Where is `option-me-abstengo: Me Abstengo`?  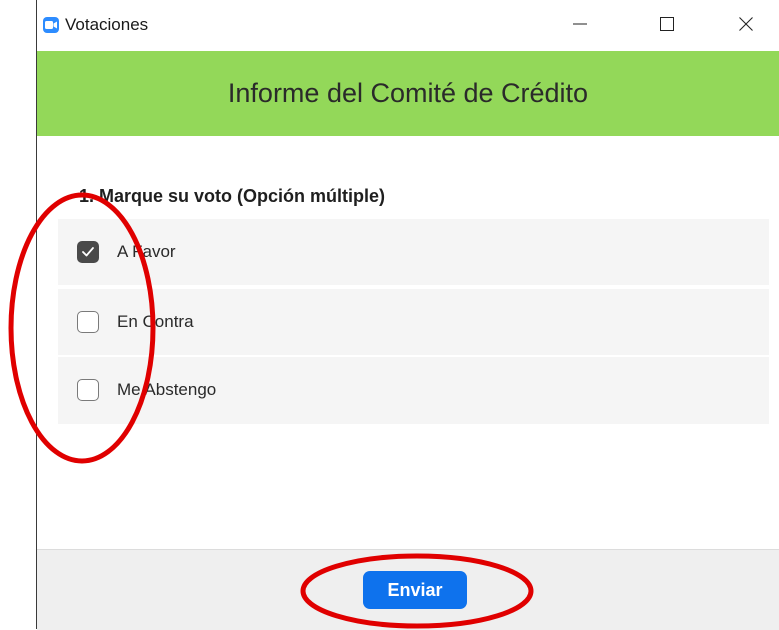 option-me-abstengo: Me Abstengo is located at coordinates (413, 390).